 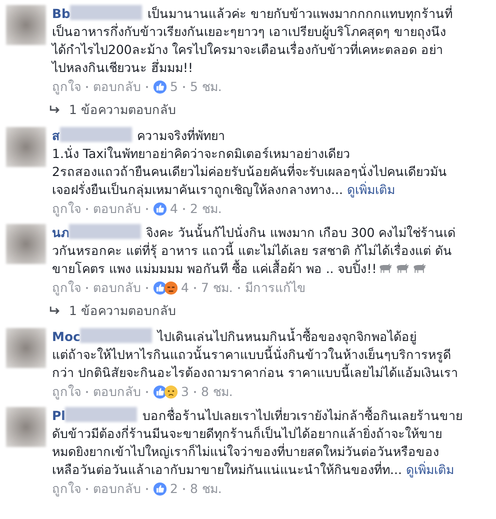 I want to click on edited-label: มีการแก้ไข, so click(x=275, y=287).